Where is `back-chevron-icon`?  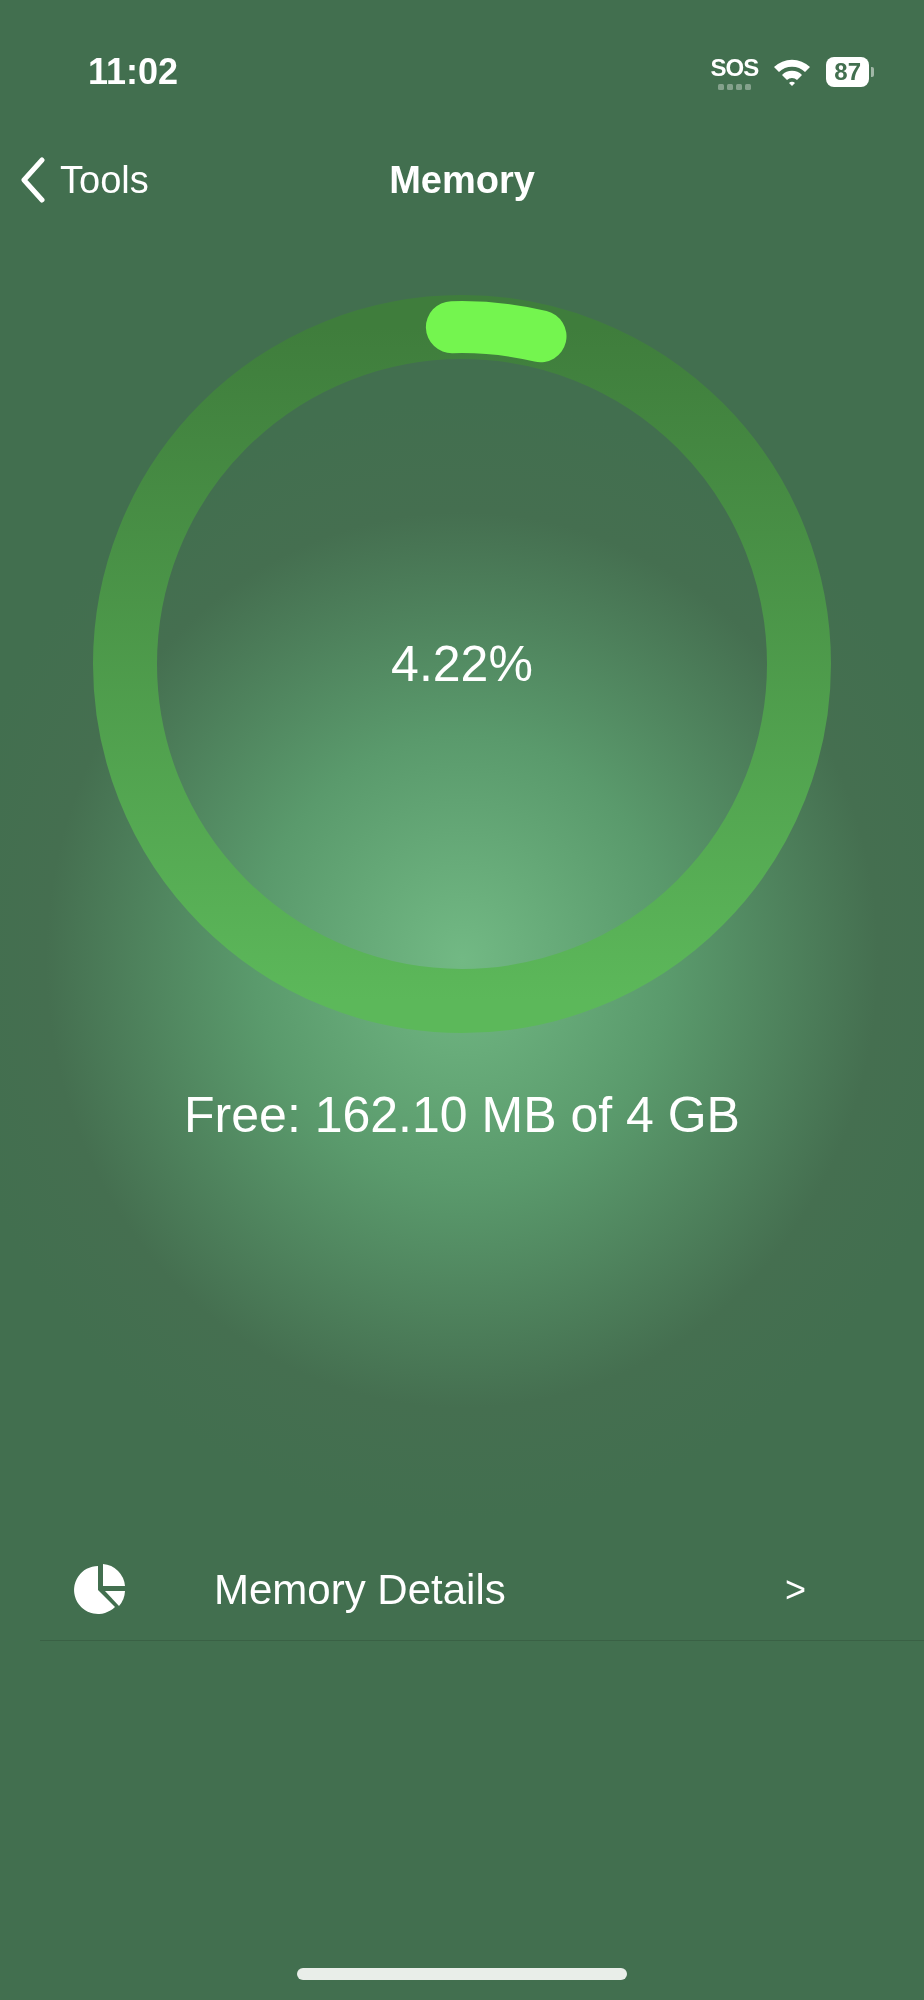
back-chevron-icon is located at coordinates (33, 180).